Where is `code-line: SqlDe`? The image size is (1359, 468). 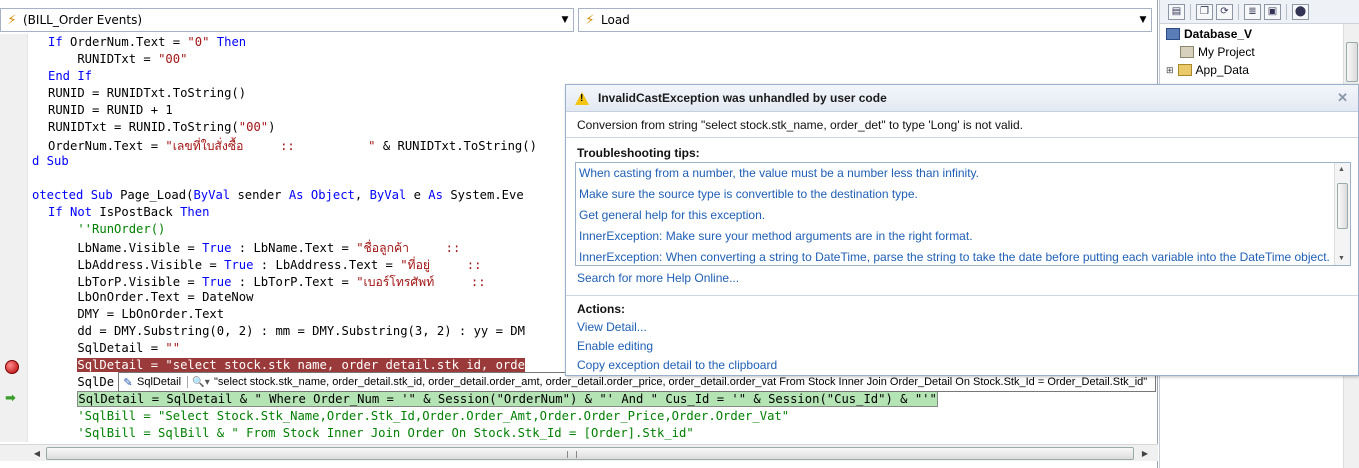
code-line: SqlDe is located at coordinates (81, 383).